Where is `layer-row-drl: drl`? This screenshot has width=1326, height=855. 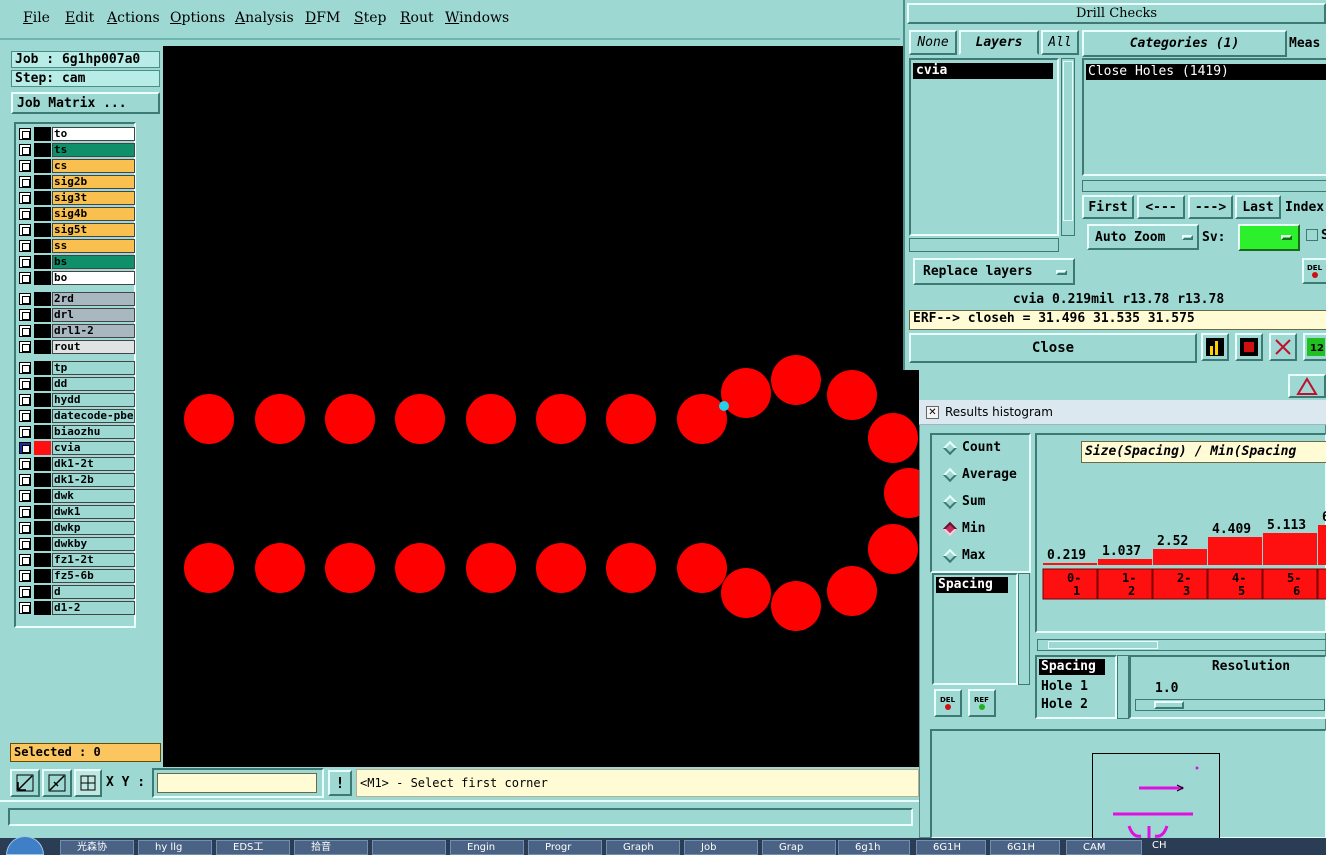
layer-row-drl: drl is located at coordinates (76, 315).